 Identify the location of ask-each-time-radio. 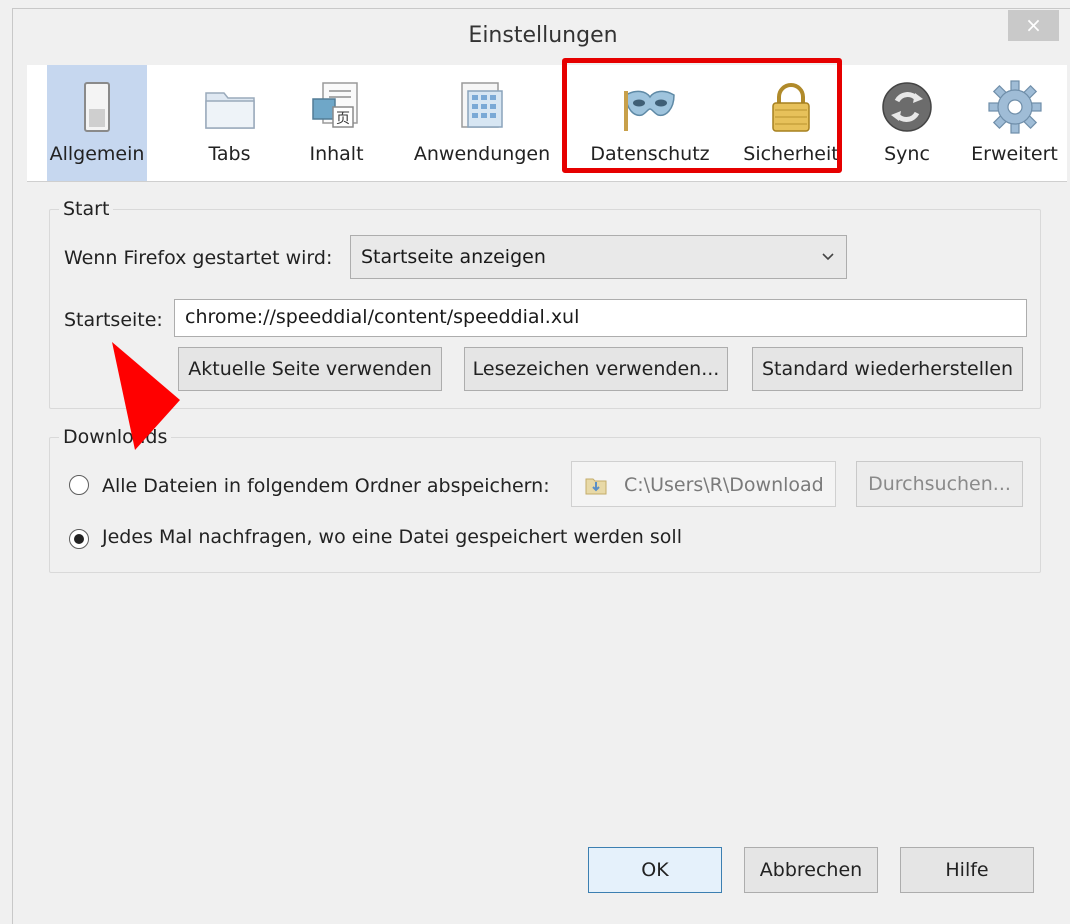
(79, 539).